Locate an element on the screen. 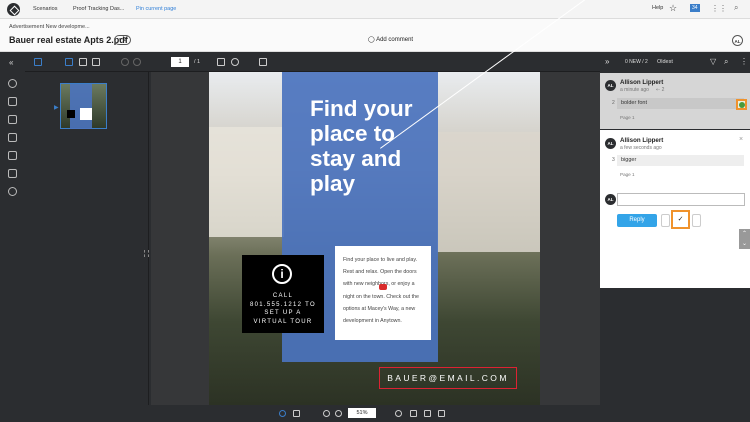 The height and width of the screenshot is (422, 750). apps-grid-icon: ⋮⋮ is located at coordinates (719, 8).